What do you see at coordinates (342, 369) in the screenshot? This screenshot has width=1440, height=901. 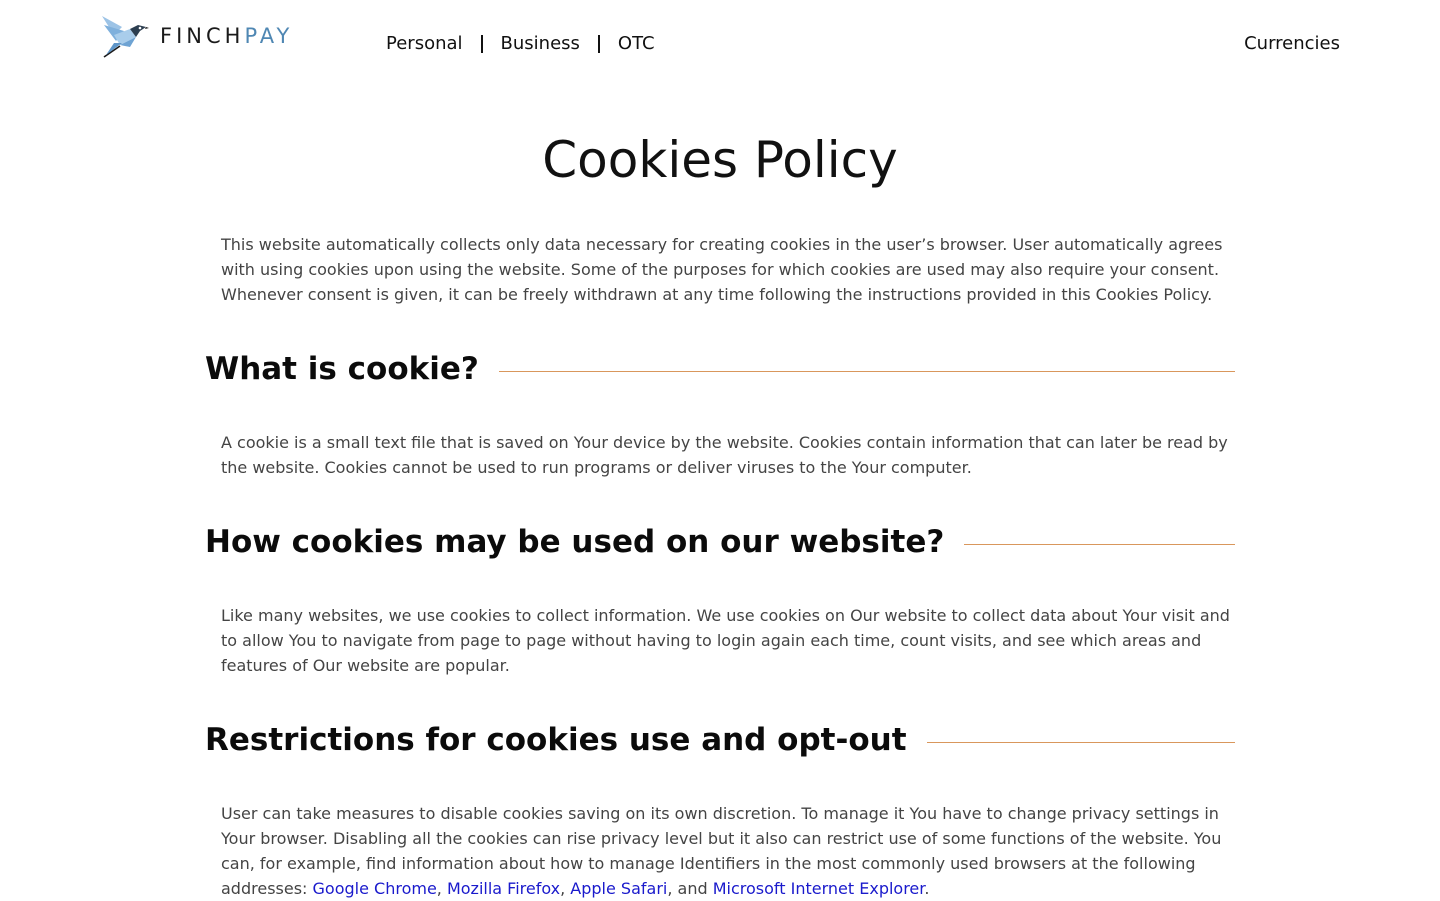 I see `section-title: What is cookie?` at bounding box center [342, 369].